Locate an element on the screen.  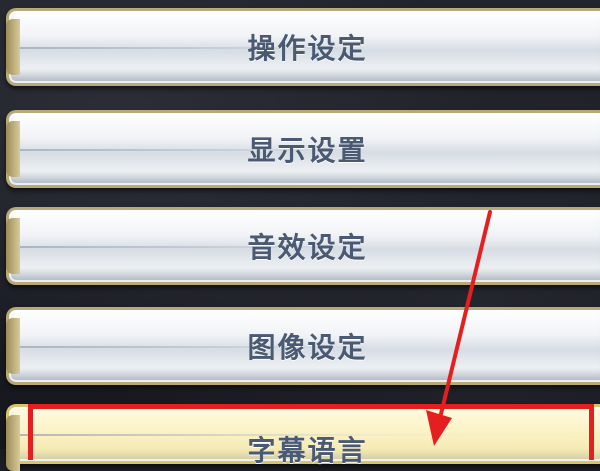
menu-button-subtitle-language: 字幕语言 is located at coordinates (303, 437).